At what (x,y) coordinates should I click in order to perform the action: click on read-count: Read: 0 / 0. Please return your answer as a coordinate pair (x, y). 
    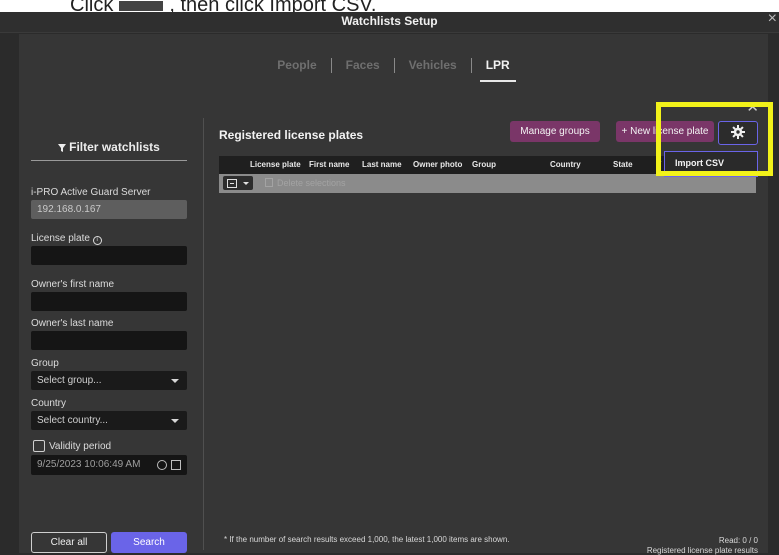
    Looking at the image, I should click on (738, 540).